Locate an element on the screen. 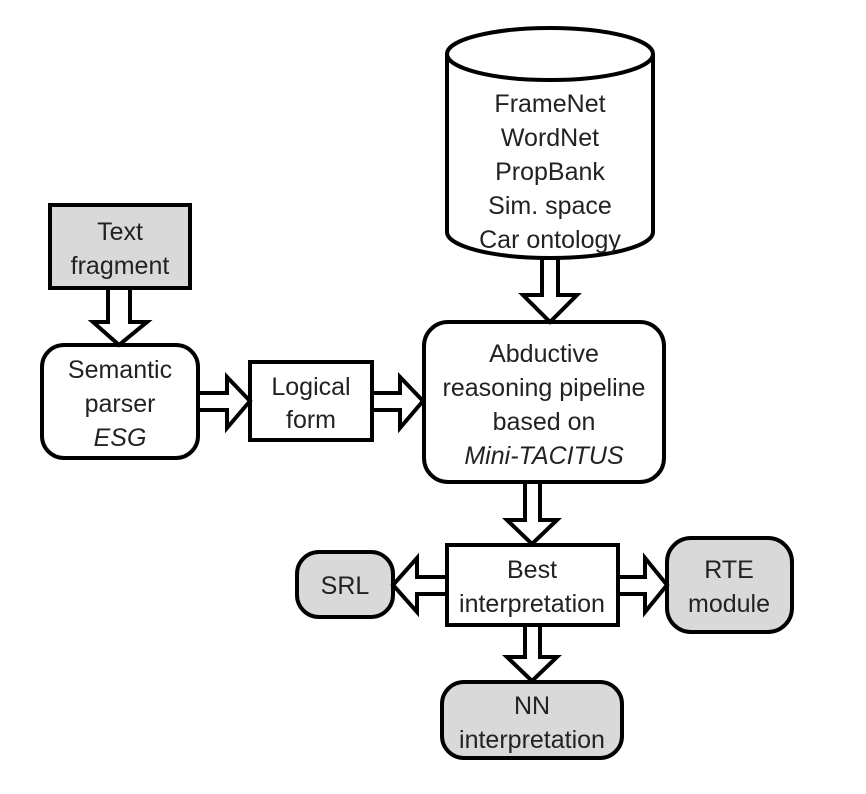 This screenshot has height=794, width=866. abductive-line3: based on is located at coordinates (544, 422).